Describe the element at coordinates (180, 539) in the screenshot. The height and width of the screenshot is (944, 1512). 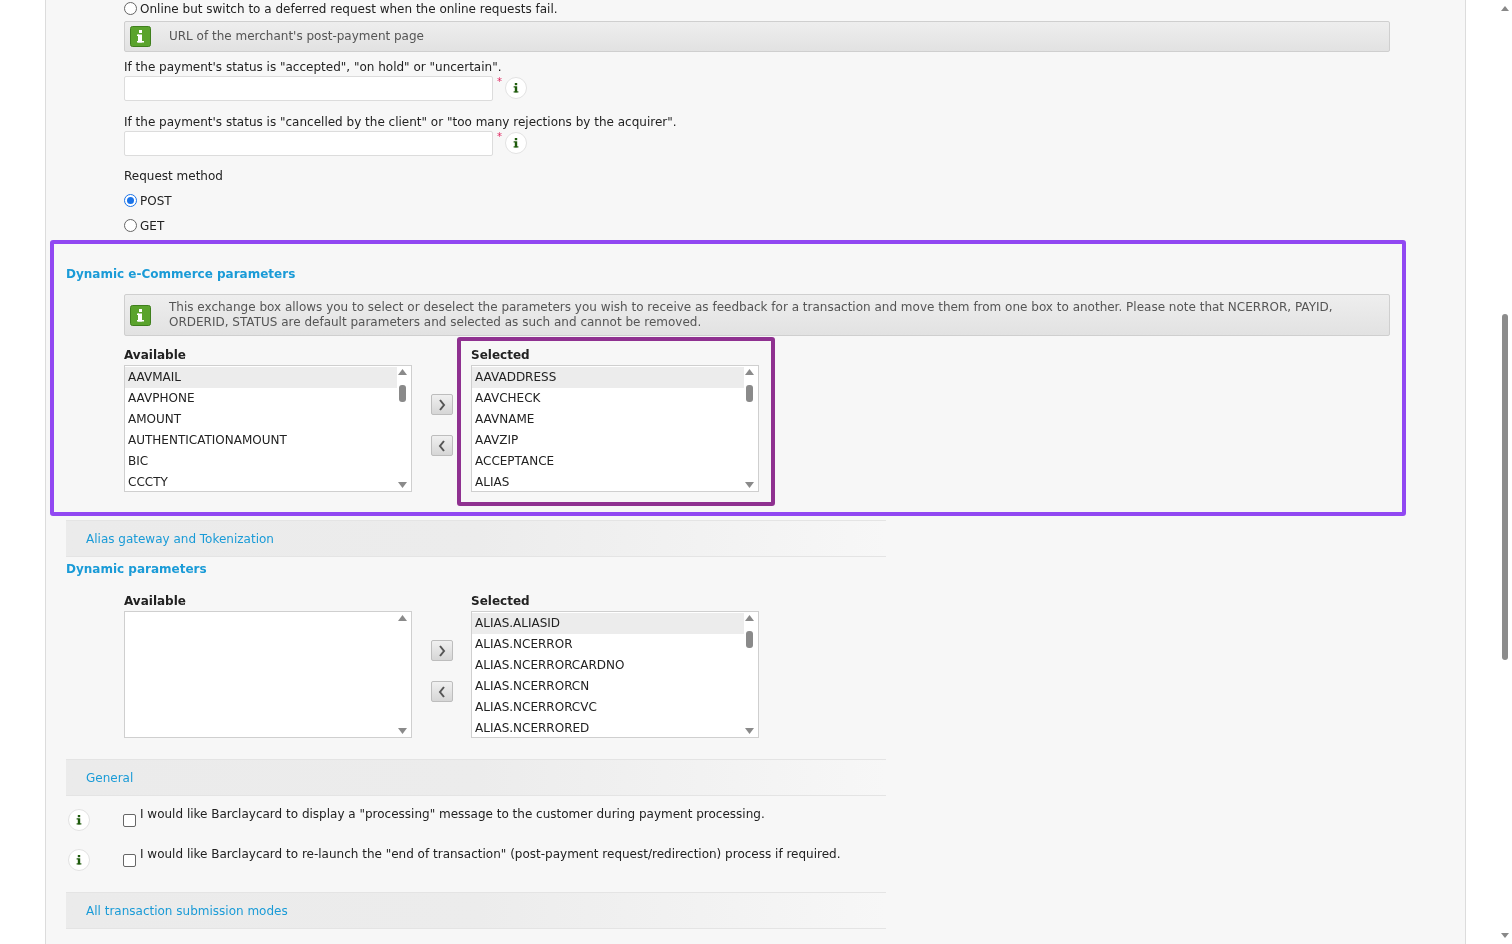
I see `section-title: Alias gateway and Tokenization` at that location.